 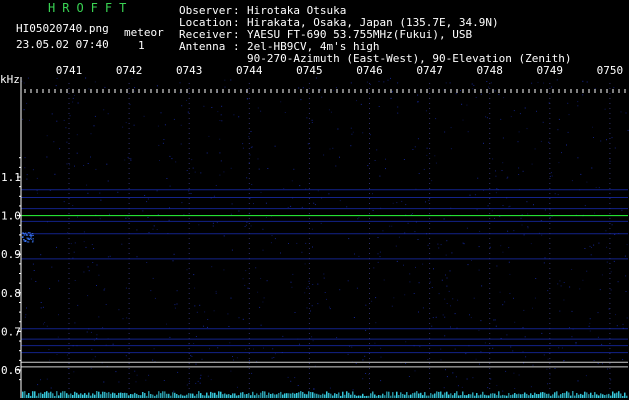 I want to click on x-tick-label: 0748, so click(x=489, y=71).